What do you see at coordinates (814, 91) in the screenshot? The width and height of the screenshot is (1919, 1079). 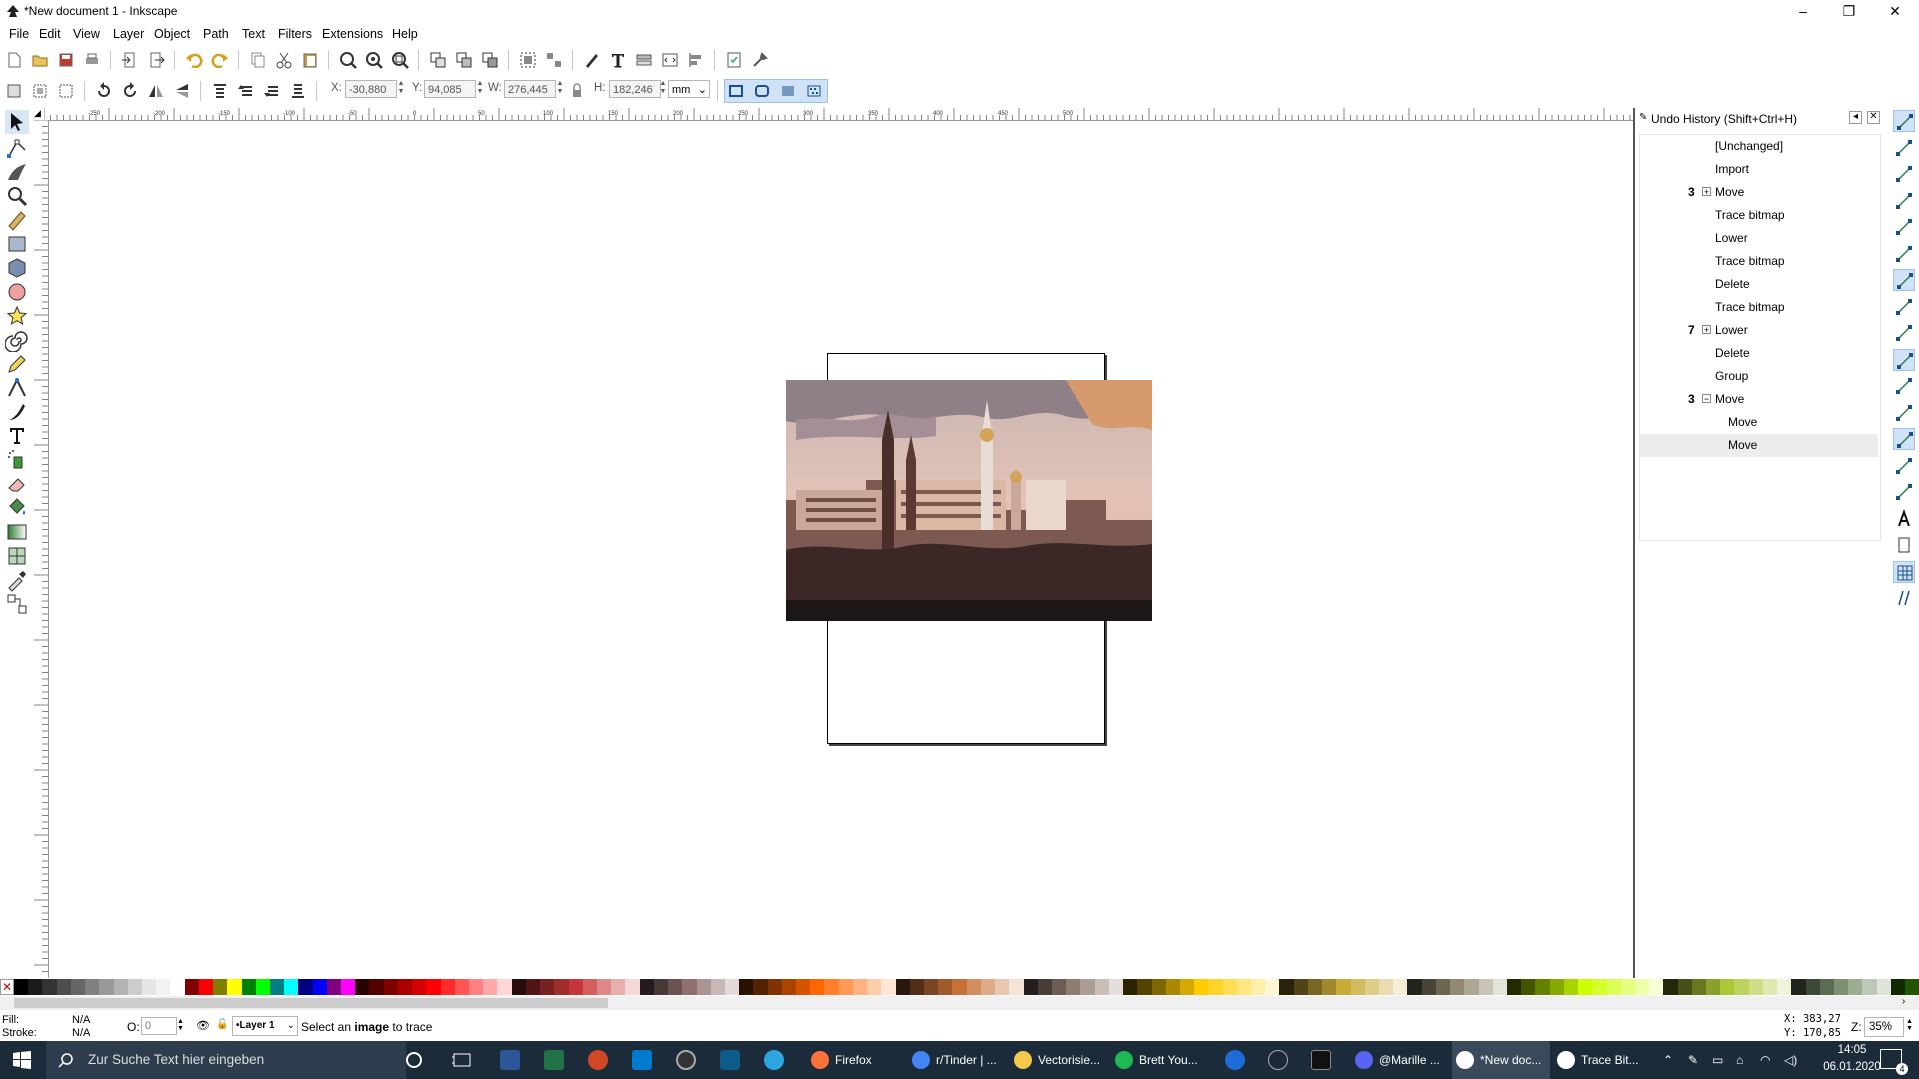 I see `transform-patterns-icon` at bounding box center [814, 91].